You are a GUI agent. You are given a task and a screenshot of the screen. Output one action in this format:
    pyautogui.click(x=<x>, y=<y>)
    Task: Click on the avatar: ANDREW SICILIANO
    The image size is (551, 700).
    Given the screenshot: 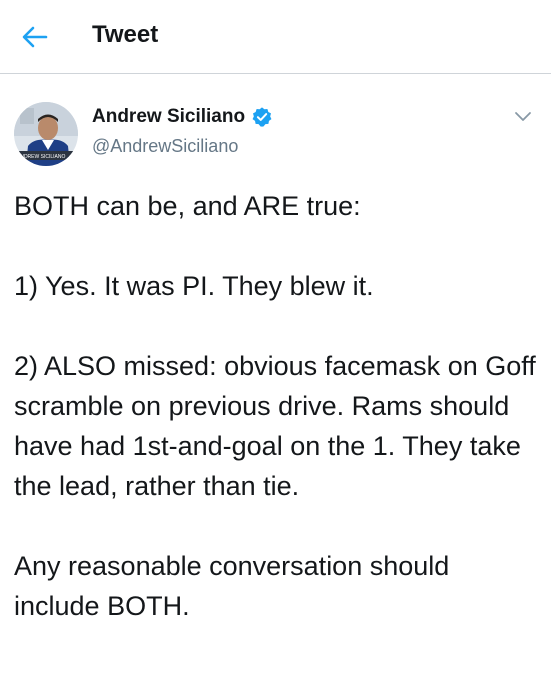 What is the action you would take?
    pyautogui.click(x=46, y=134)
    